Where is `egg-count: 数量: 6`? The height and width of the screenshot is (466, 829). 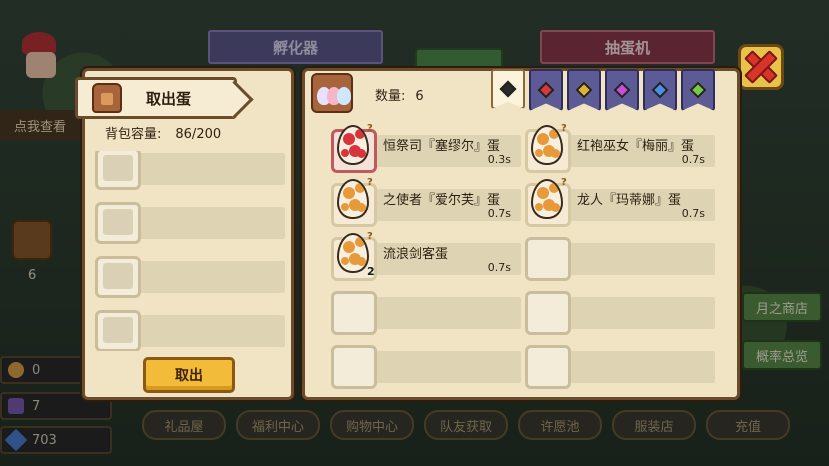 egg-count: 数量: 6 is located at coordinates (399, 94).